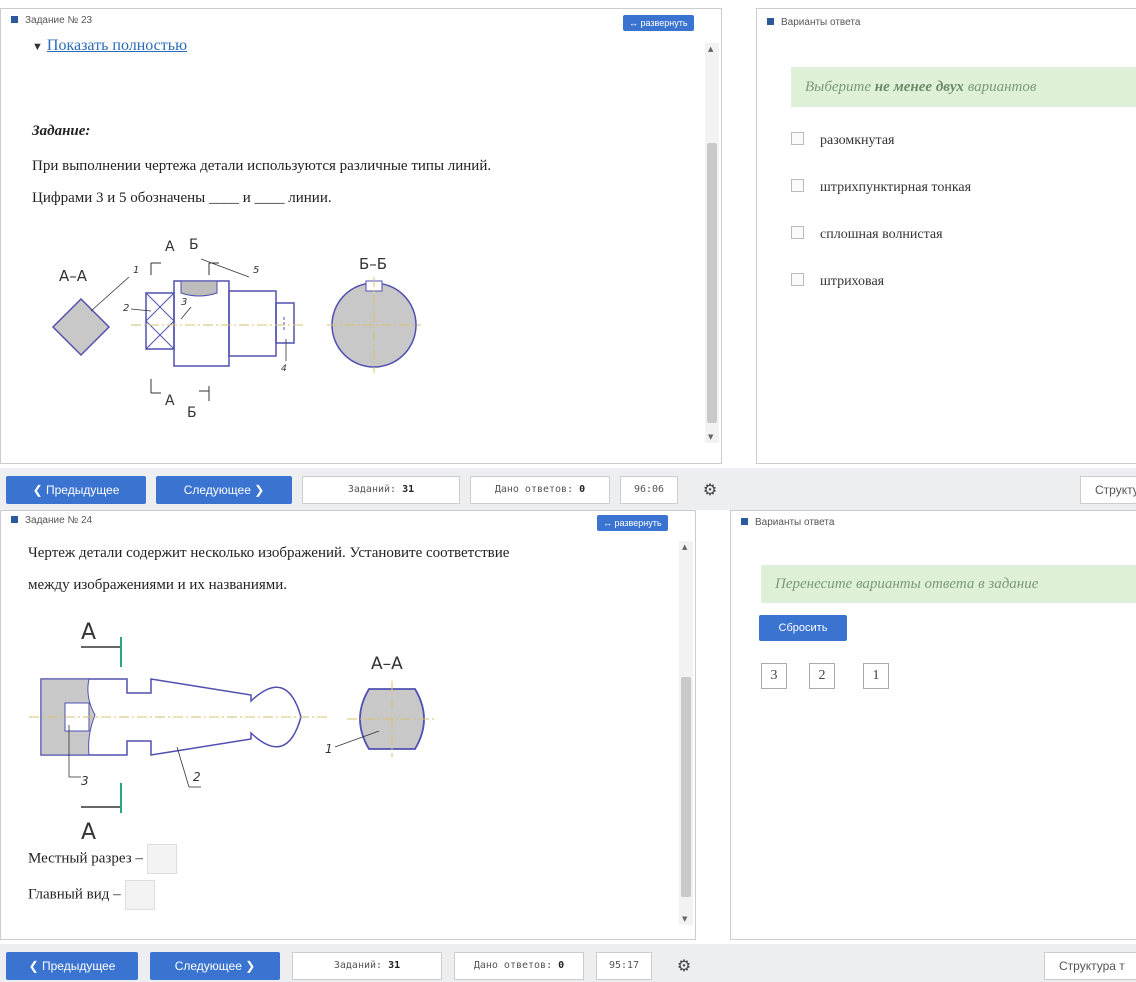  What do you see at coordinates (373, 264) in the screenshot?
I see `section-label-bb: Б–Б` at bounding box center [373, 264].